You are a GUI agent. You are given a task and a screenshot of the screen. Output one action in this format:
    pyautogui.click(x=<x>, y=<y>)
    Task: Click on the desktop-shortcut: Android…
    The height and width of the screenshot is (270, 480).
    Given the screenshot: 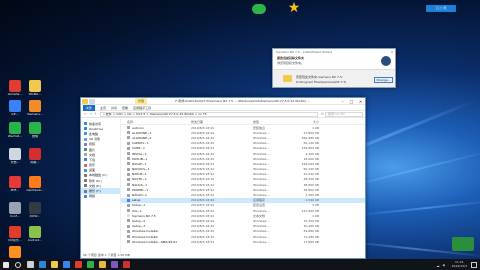 What is the action you would take?
    pyautogui.click(x=35, y=234)
    